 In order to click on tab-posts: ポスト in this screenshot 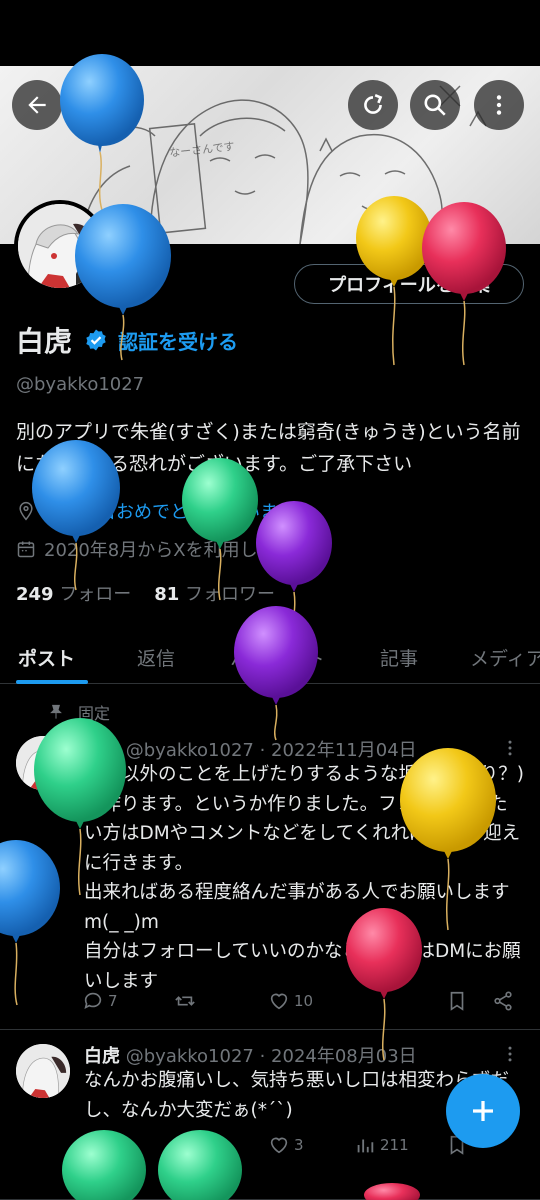, I will do `click(46, 657)`.